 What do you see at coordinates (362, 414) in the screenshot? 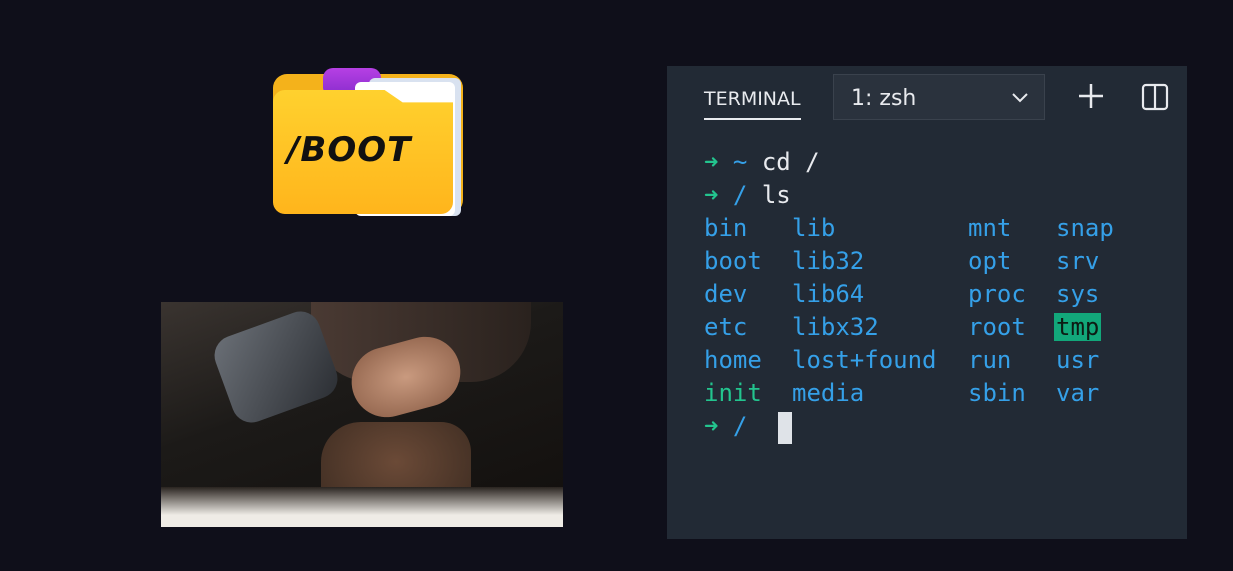
I see `robotic-hand-photo` at bounding box center [362, 414].